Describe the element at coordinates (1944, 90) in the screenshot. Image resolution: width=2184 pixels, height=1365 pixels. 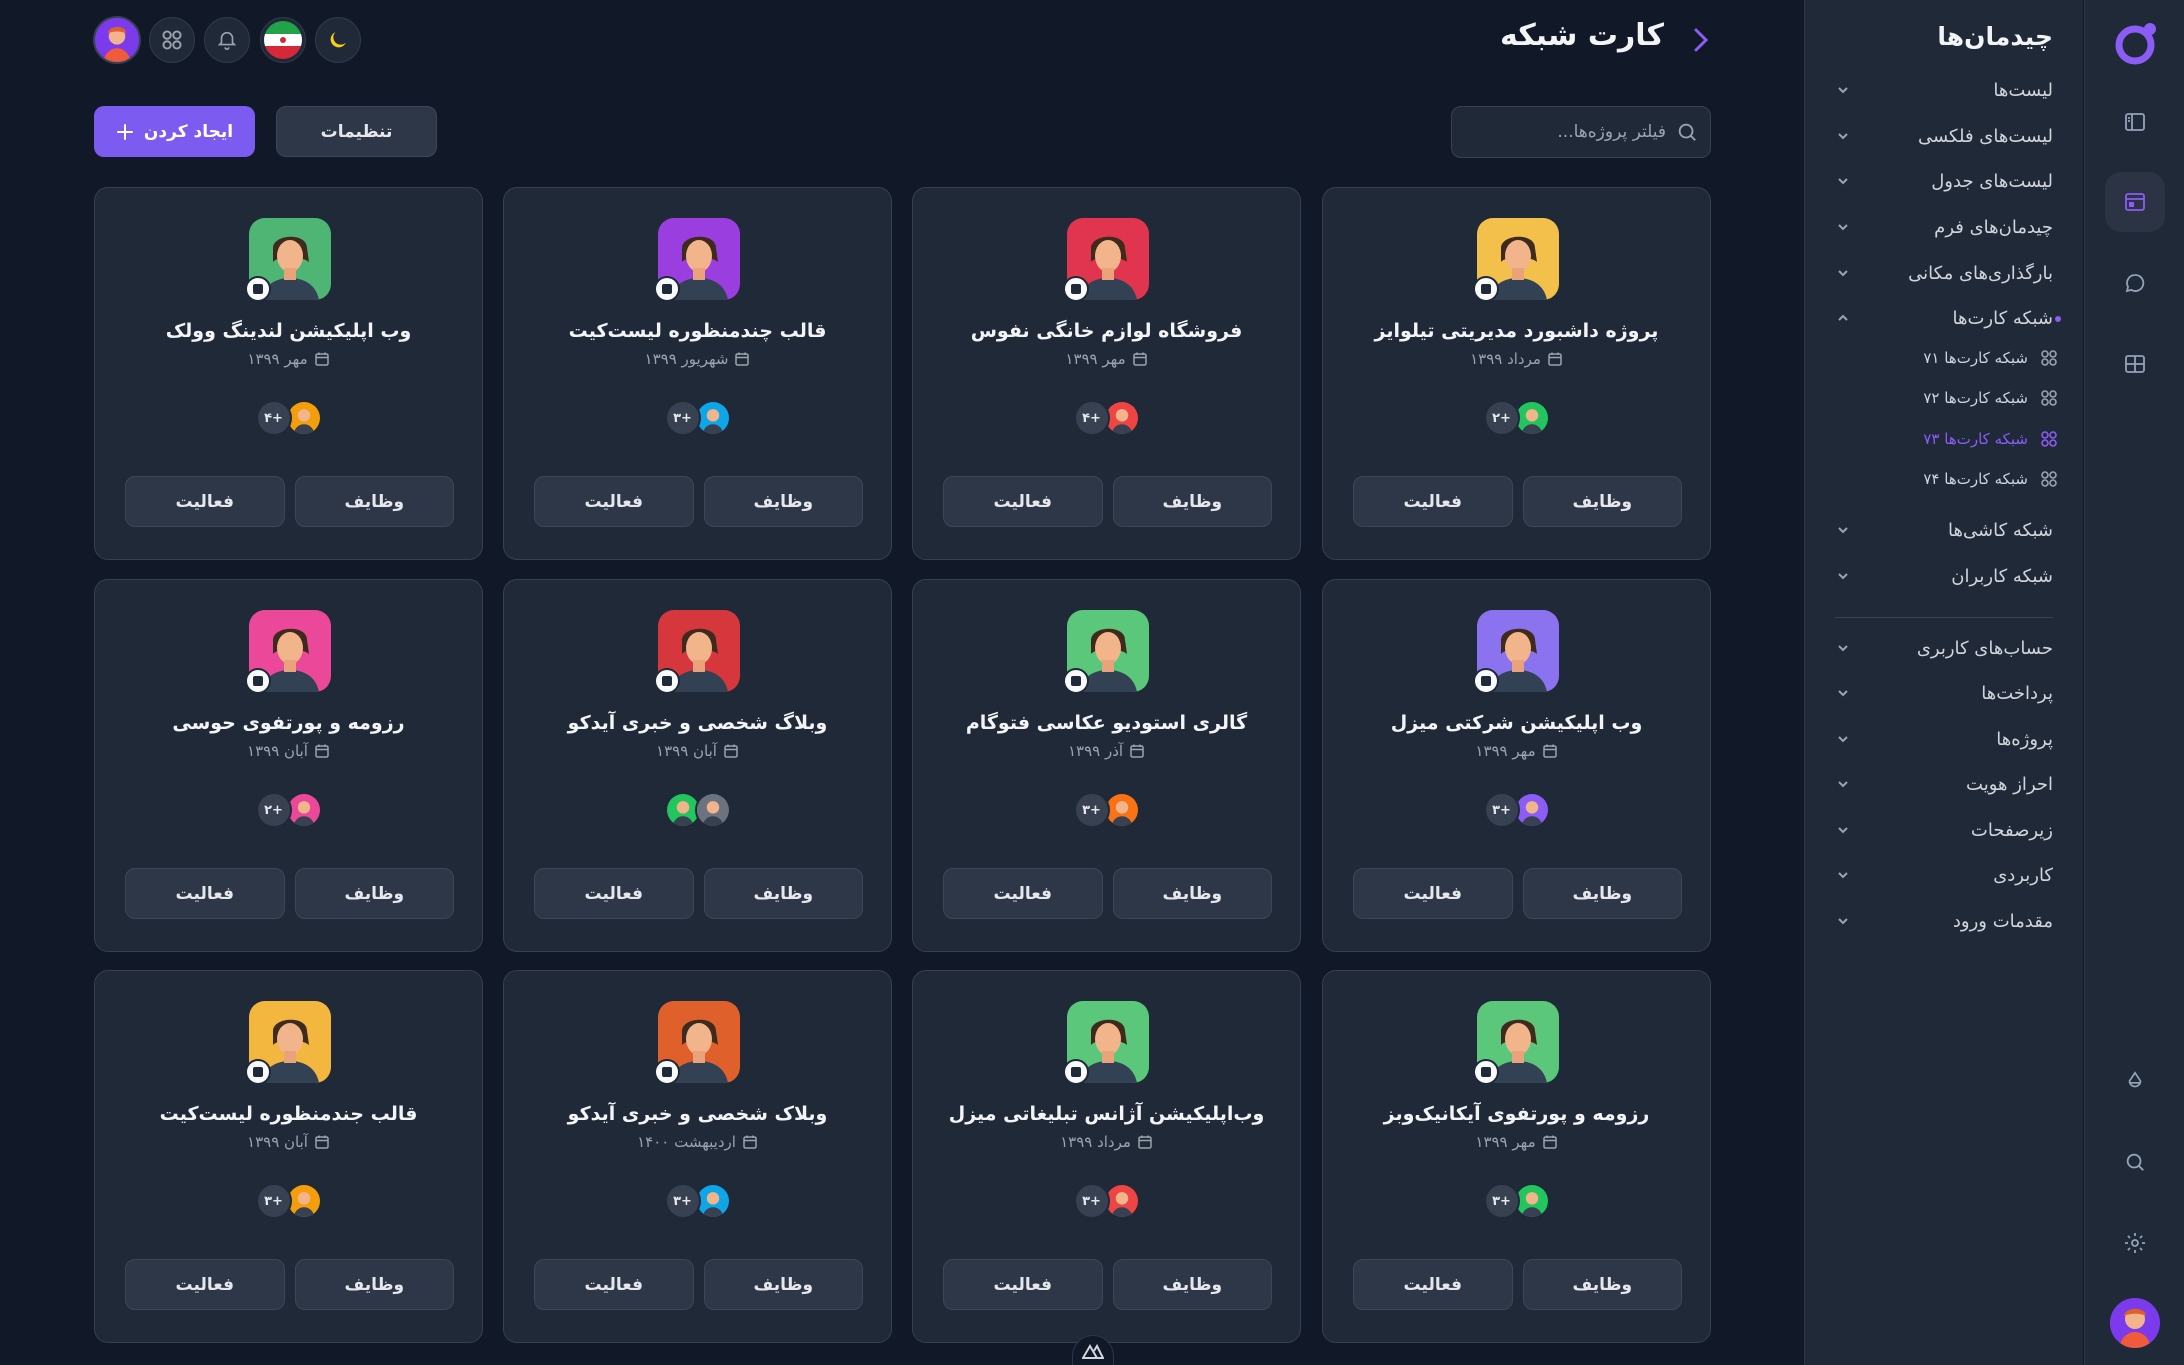
I see `sidebar-item-lists: لیست‌ها` at that location.